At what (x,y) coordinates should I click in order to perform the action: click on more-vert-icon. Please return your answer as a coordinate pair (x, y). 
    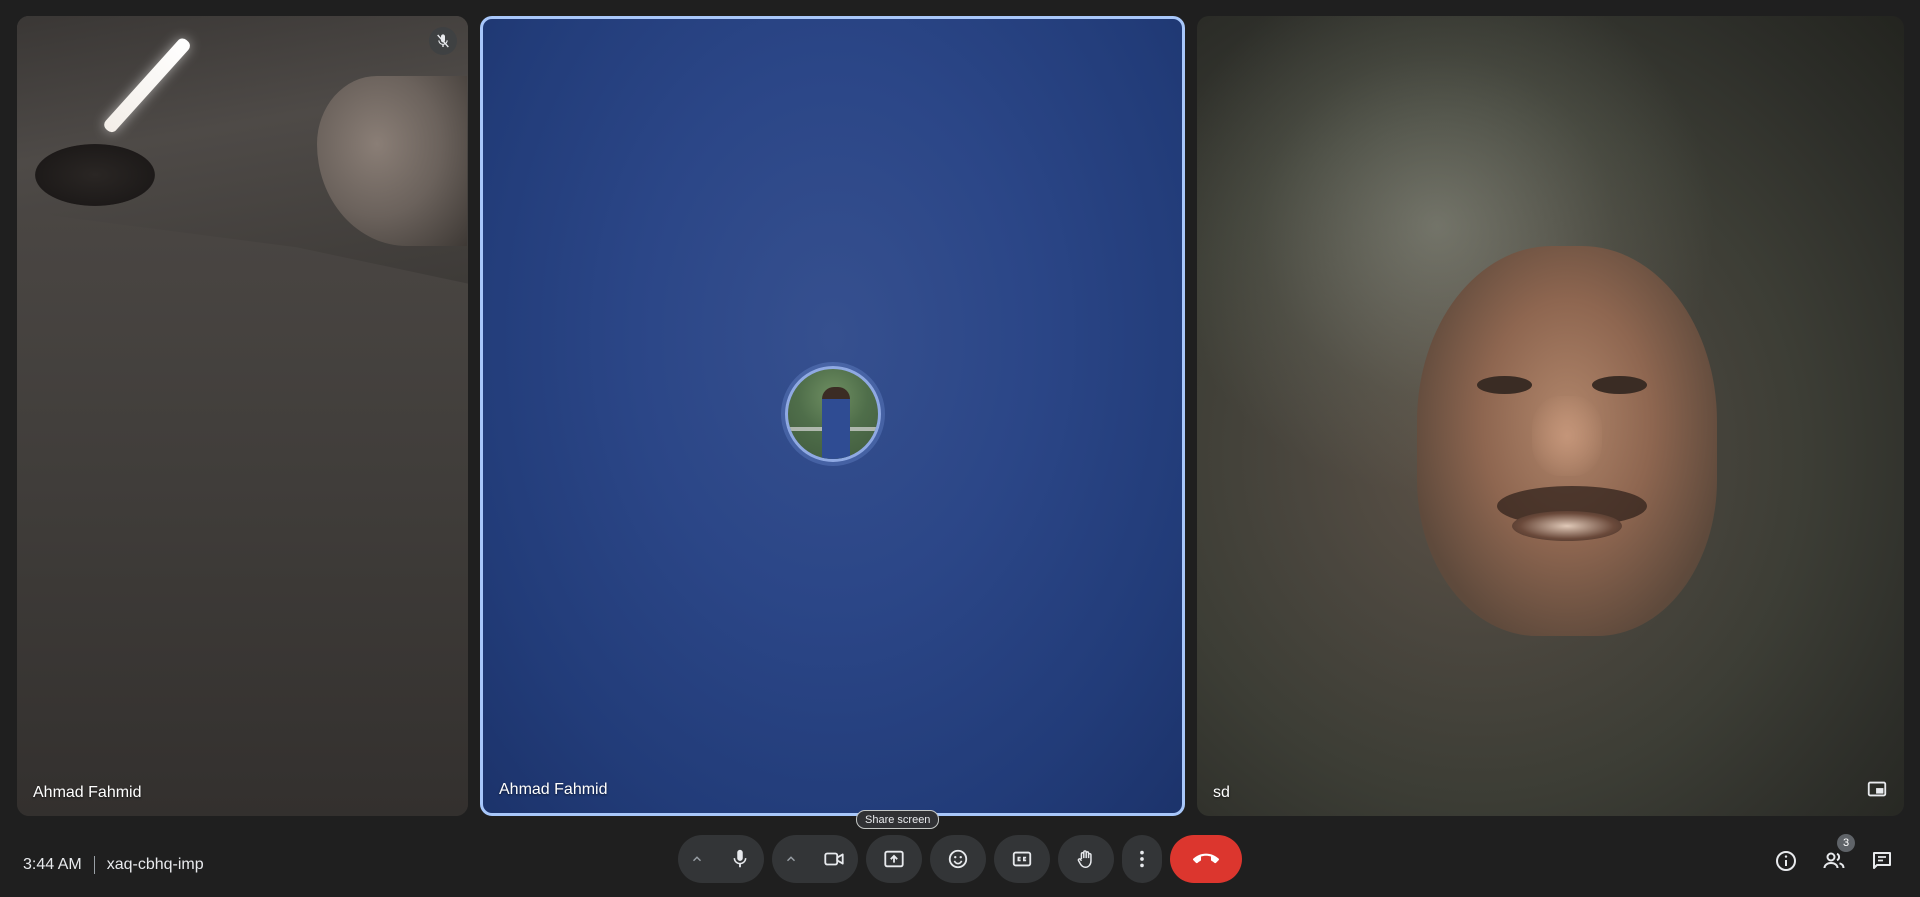
    Looking at the image, I should click on (1142, 859).